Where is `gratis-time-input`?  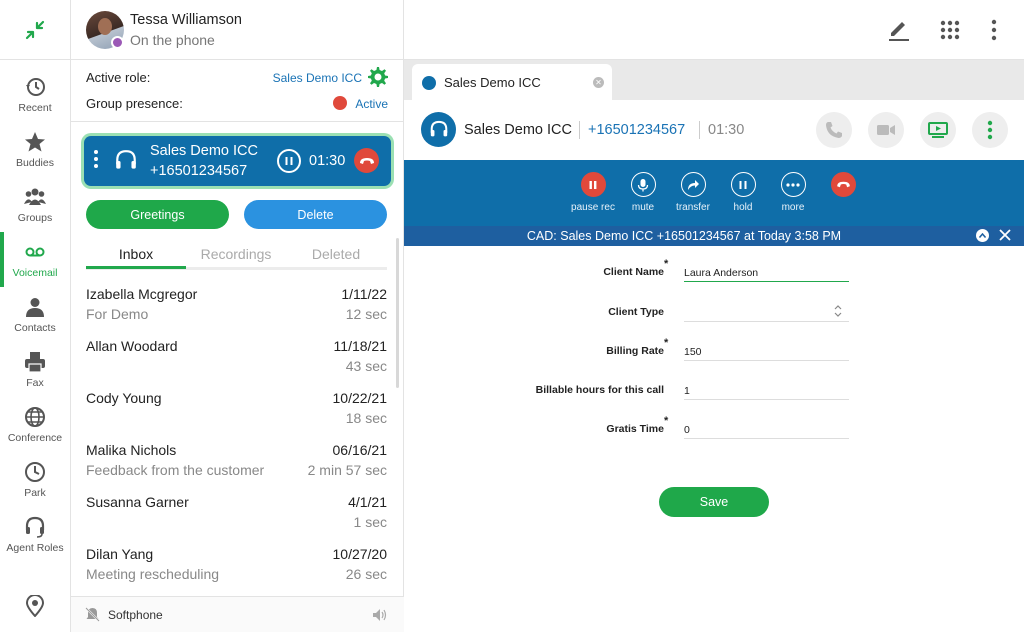 gratis-time-input is located at coordinates (766, 427).